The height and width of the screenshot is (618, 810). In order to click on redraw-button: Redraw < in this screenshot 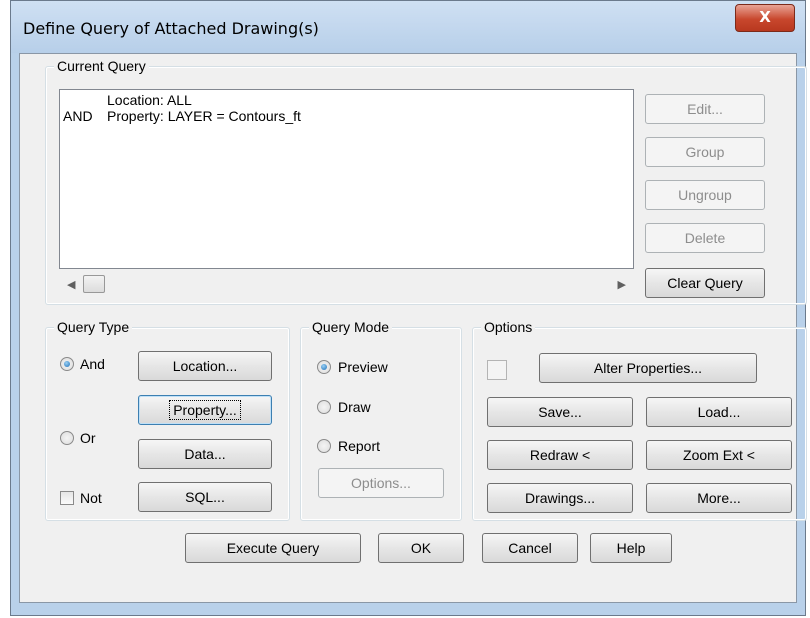, I will do `click(560, 455)`.